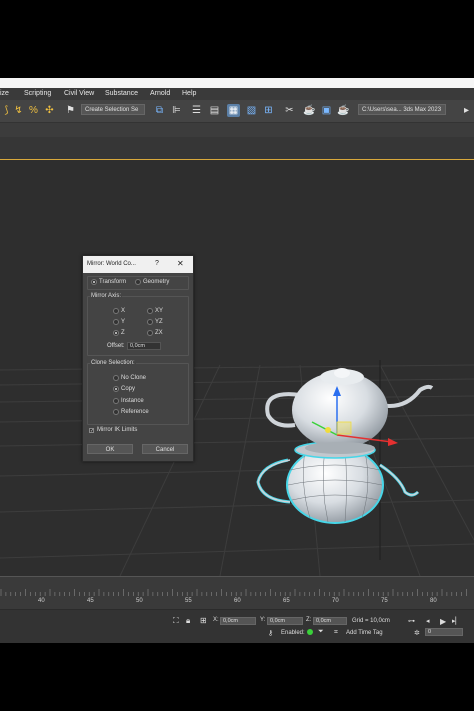  Describe the element at coordinates (134, 378) in the screenshot. I see `no-clone-label: No Clone` at that location.